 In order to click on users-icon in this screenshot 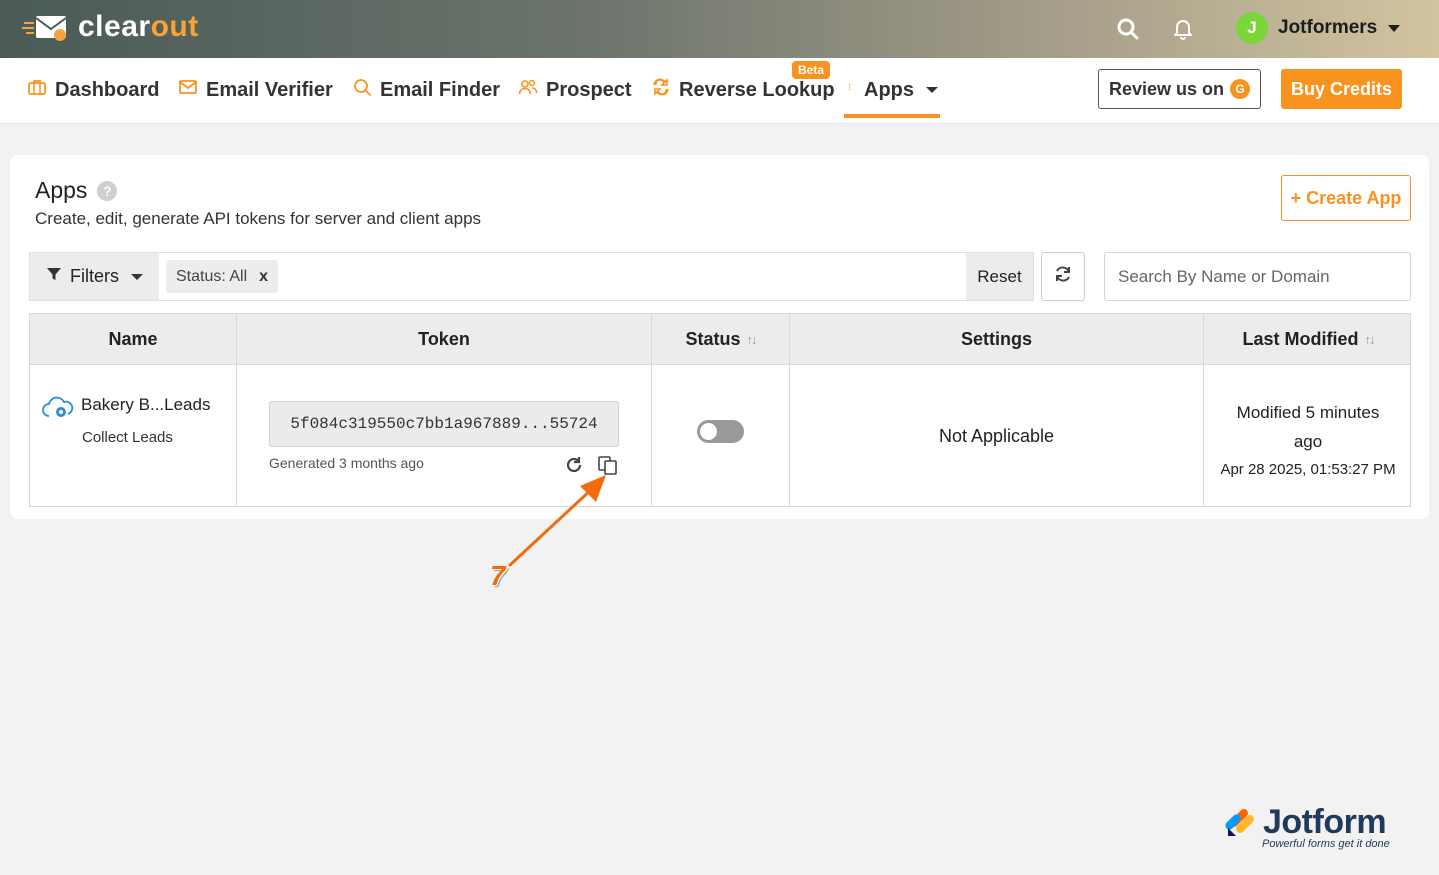, I will do `click(528, 90)`.